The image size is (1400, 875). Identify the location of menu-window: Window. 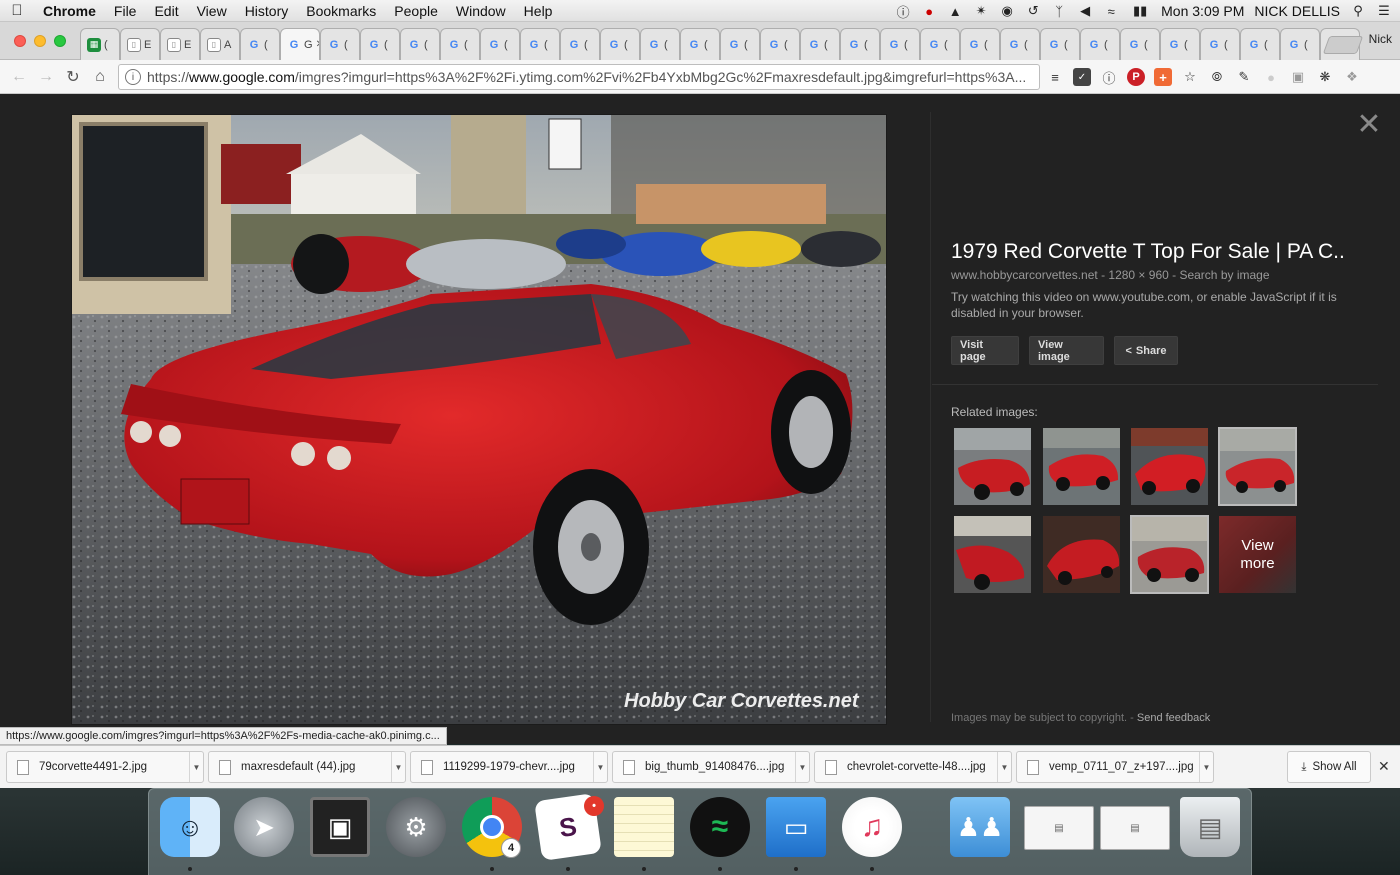
(481, 11).